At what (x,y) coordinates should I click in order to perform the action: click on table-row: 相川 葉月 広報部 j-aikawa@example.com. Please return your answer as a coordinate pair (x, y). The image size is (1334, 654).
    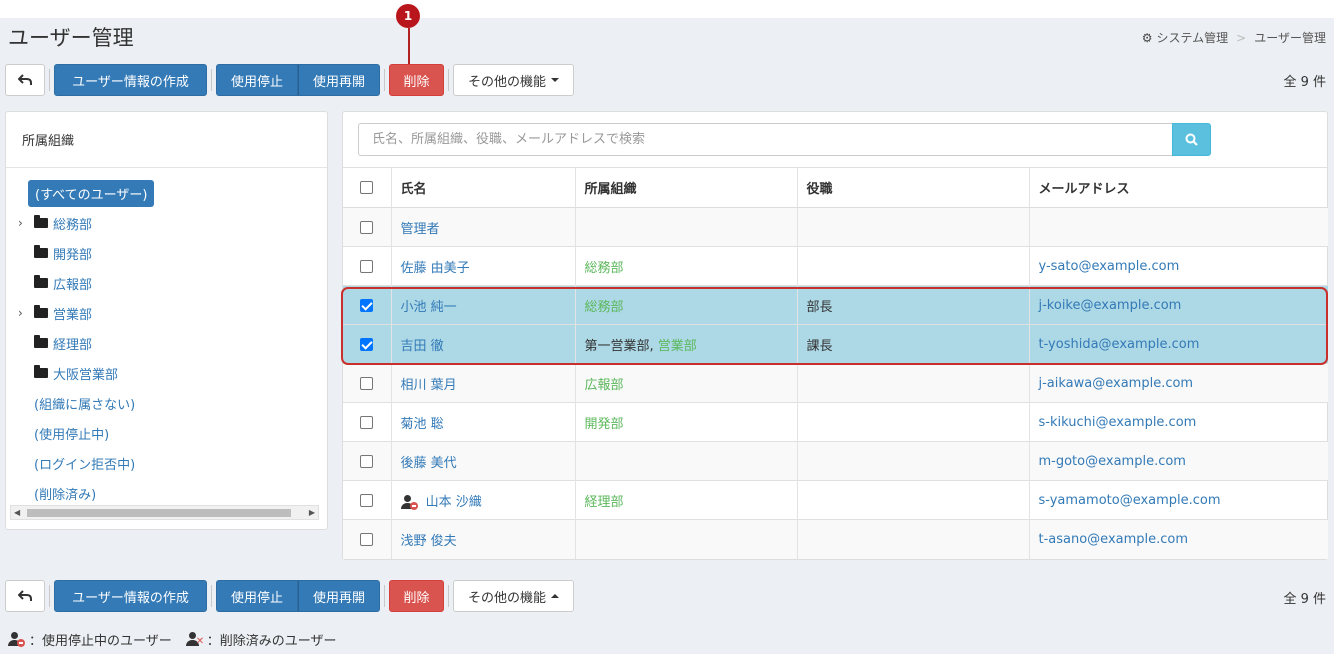
    Looking at the image, I should click on (835, 383).